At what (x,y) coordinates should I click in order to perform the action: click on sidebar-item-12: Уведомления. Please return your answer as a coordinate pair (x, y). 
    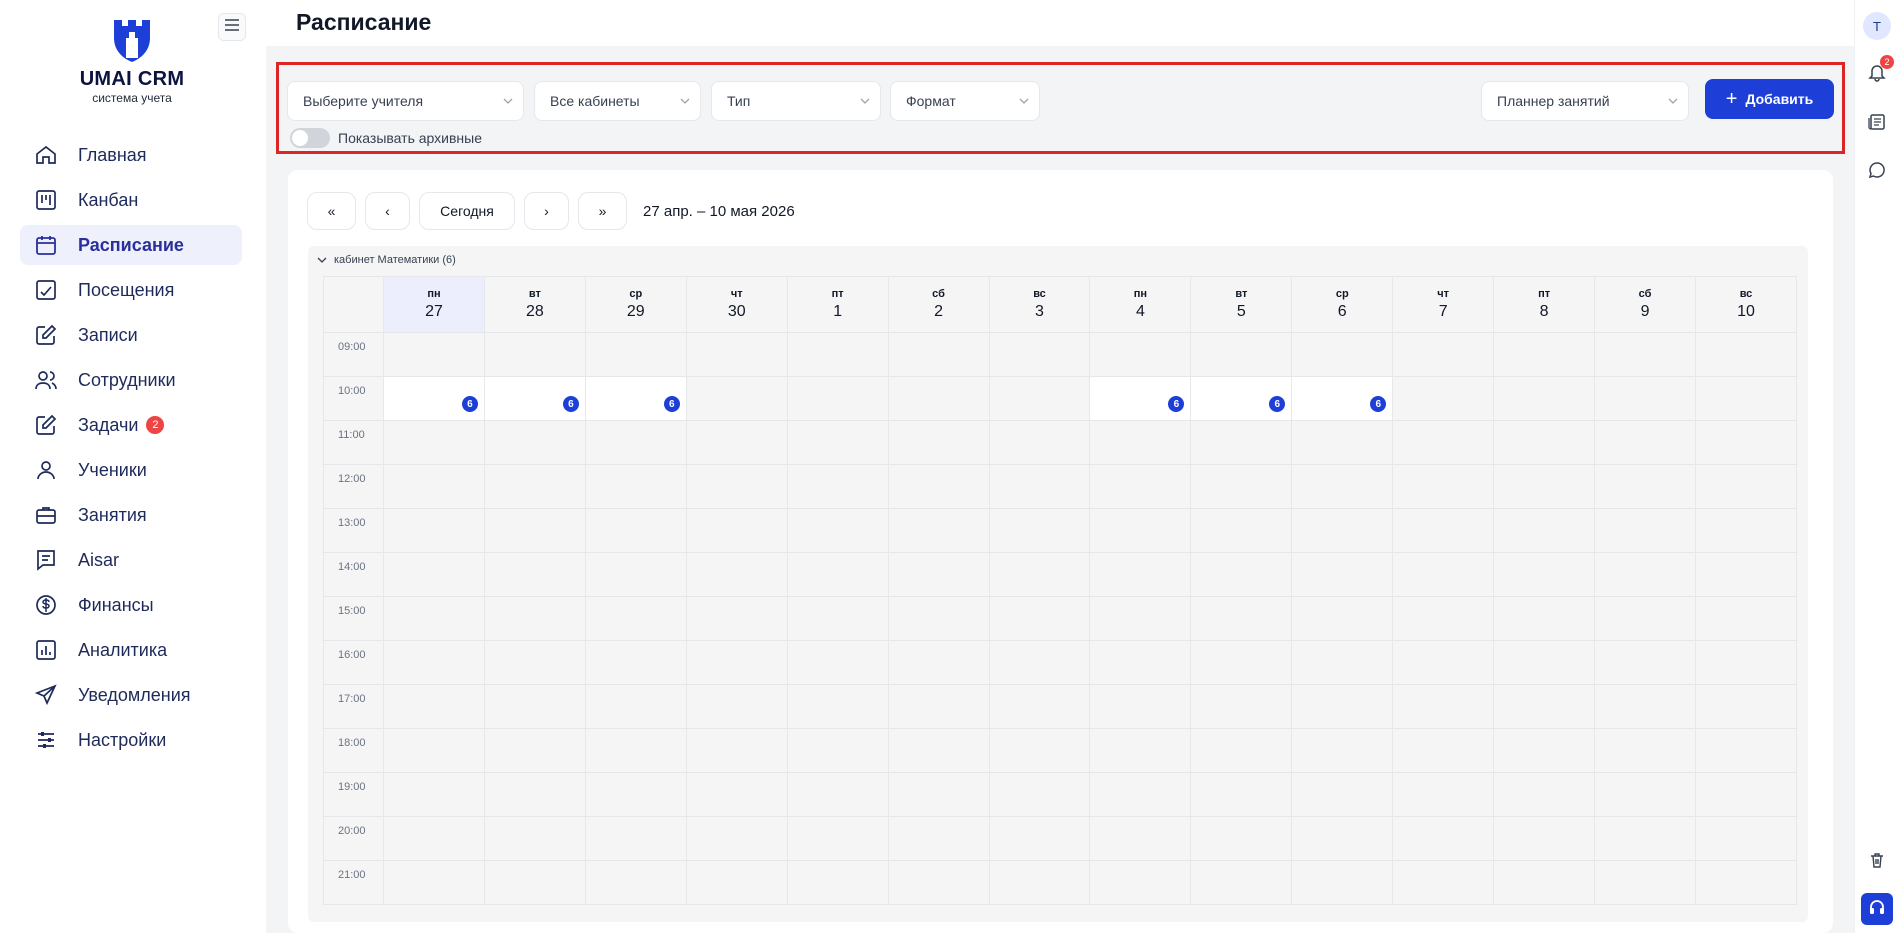
    Looking at the image, I should click on (131, 695).